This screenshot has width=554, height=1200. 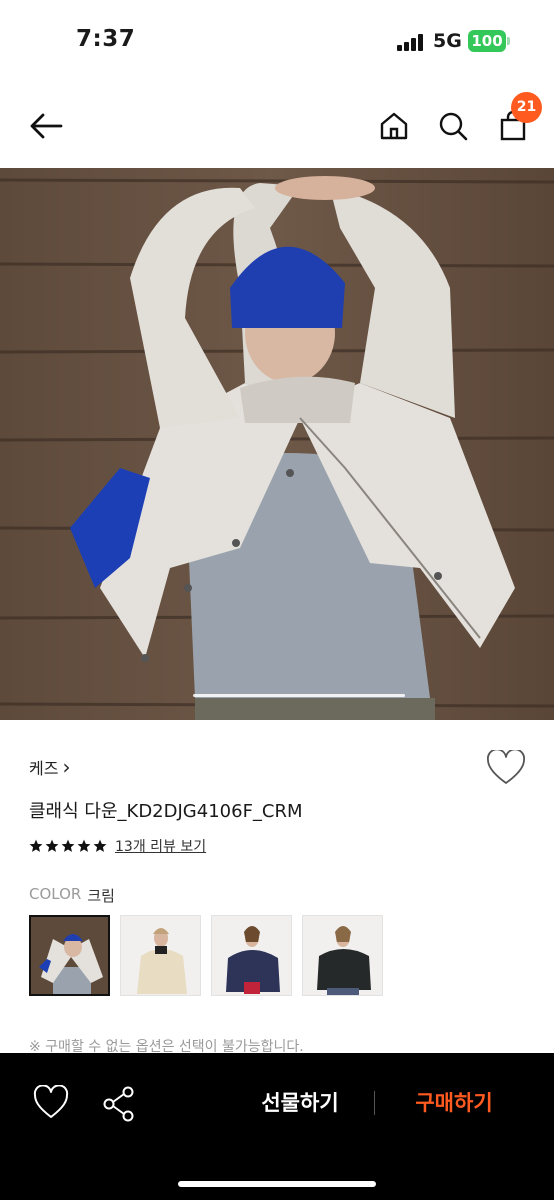 I want to click on rating-stars, so click(x=68, y=846).